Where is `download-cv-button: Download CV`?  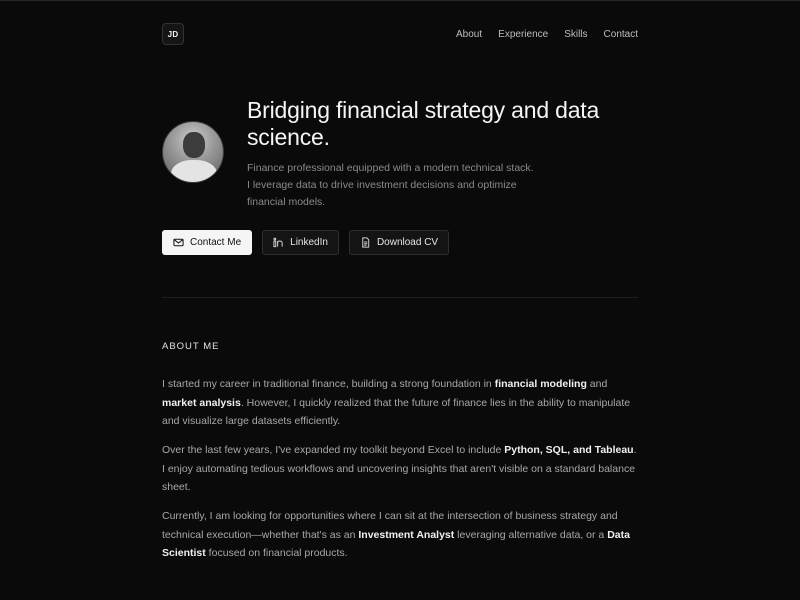
download-cv-button: Download CV is located at coordinates (399, 242).